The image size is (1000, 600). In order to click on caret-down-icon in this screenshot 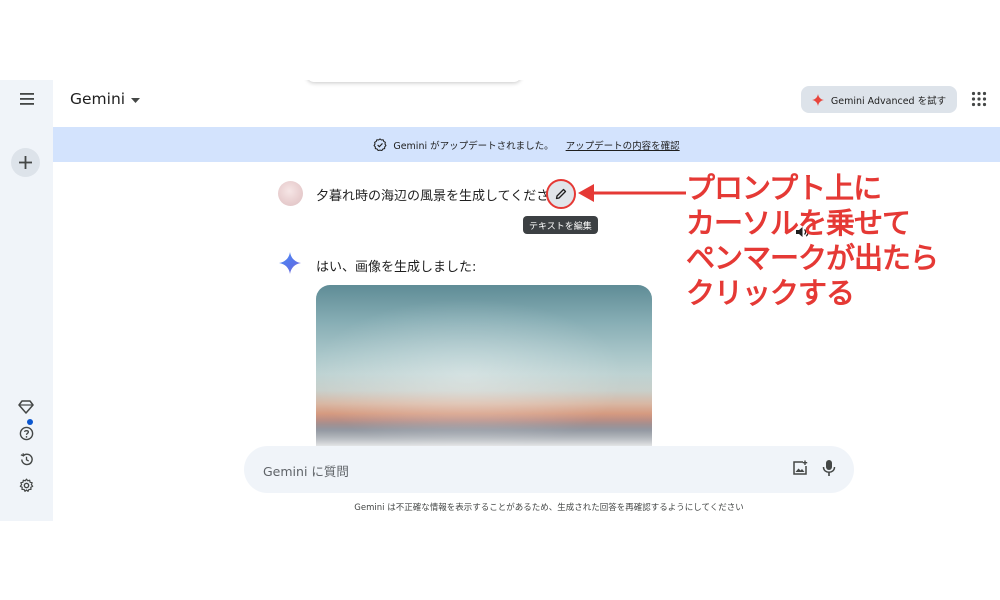, I will do `click(136, 100)`.